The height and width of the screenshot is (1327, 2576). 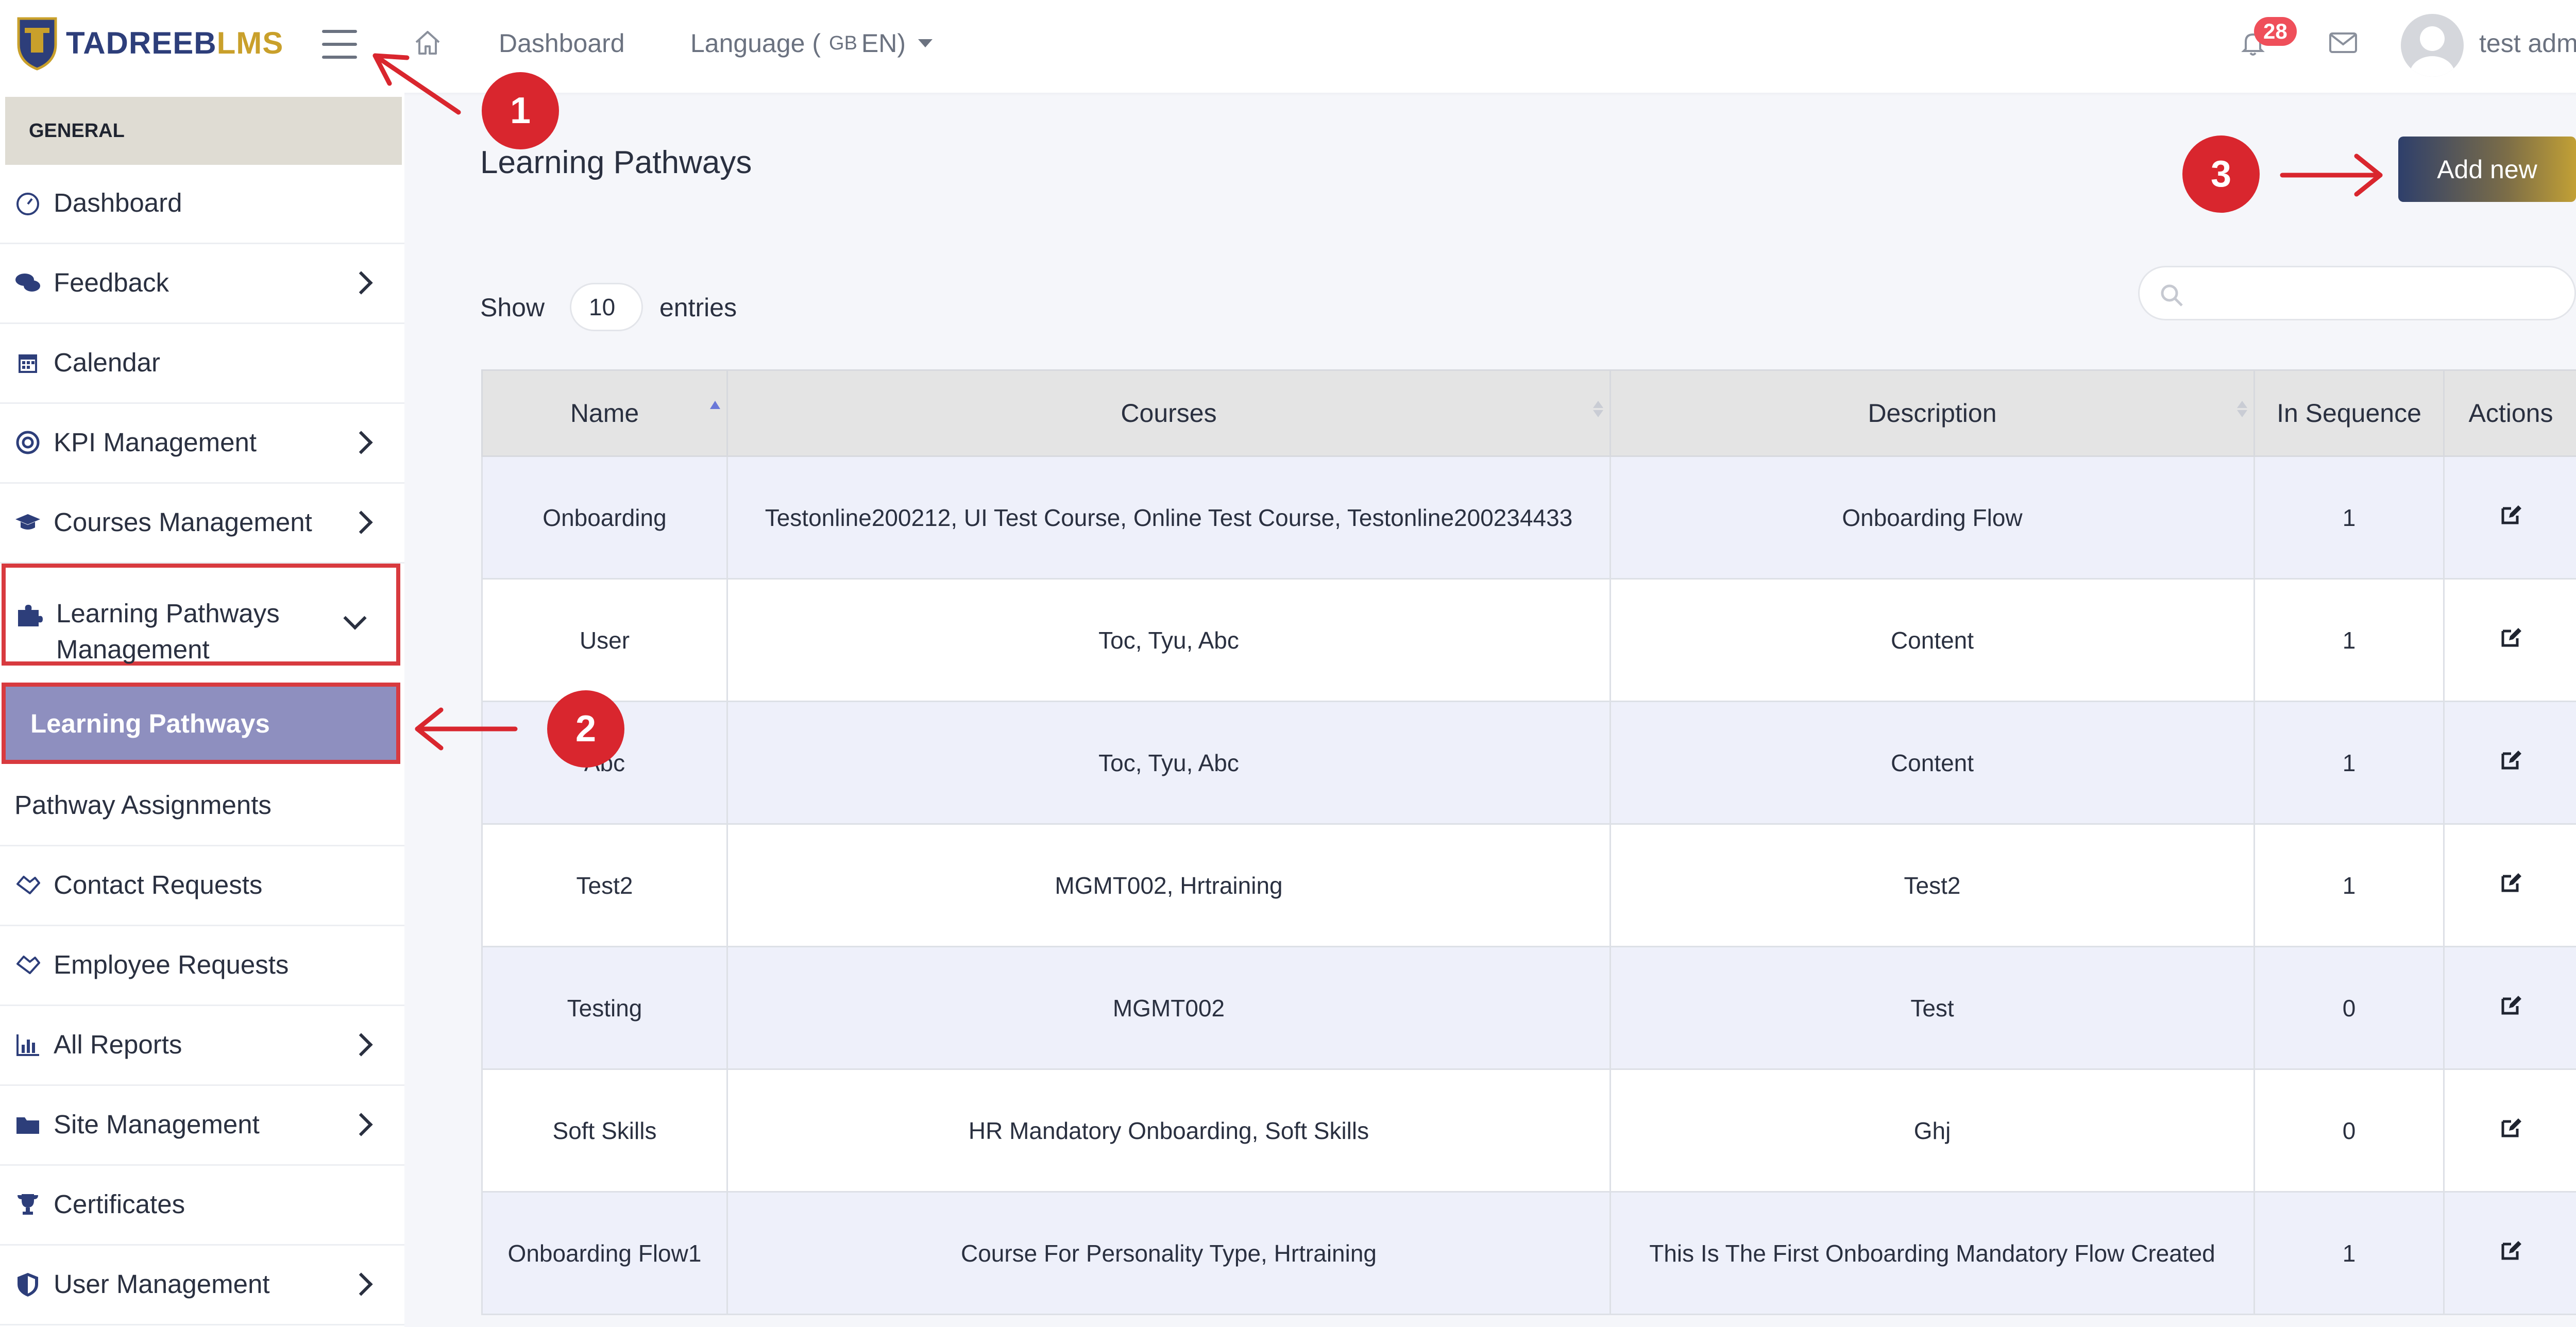 What do you see at coordinates (427, 42) in the screenshot?
I see `home-icon` at bounding box center [427, 42].